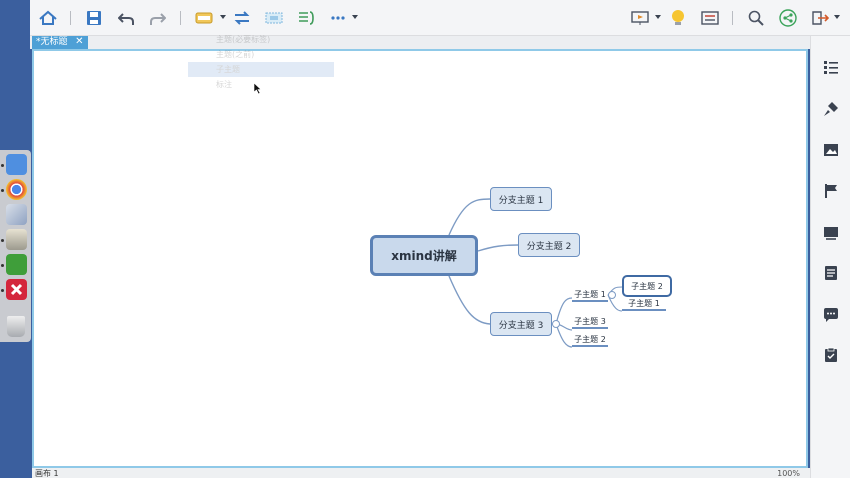  Describe the element at coordinates (549, 245) in the screenshot. I see `branch-topic-2: 分支主题 2` at that location.